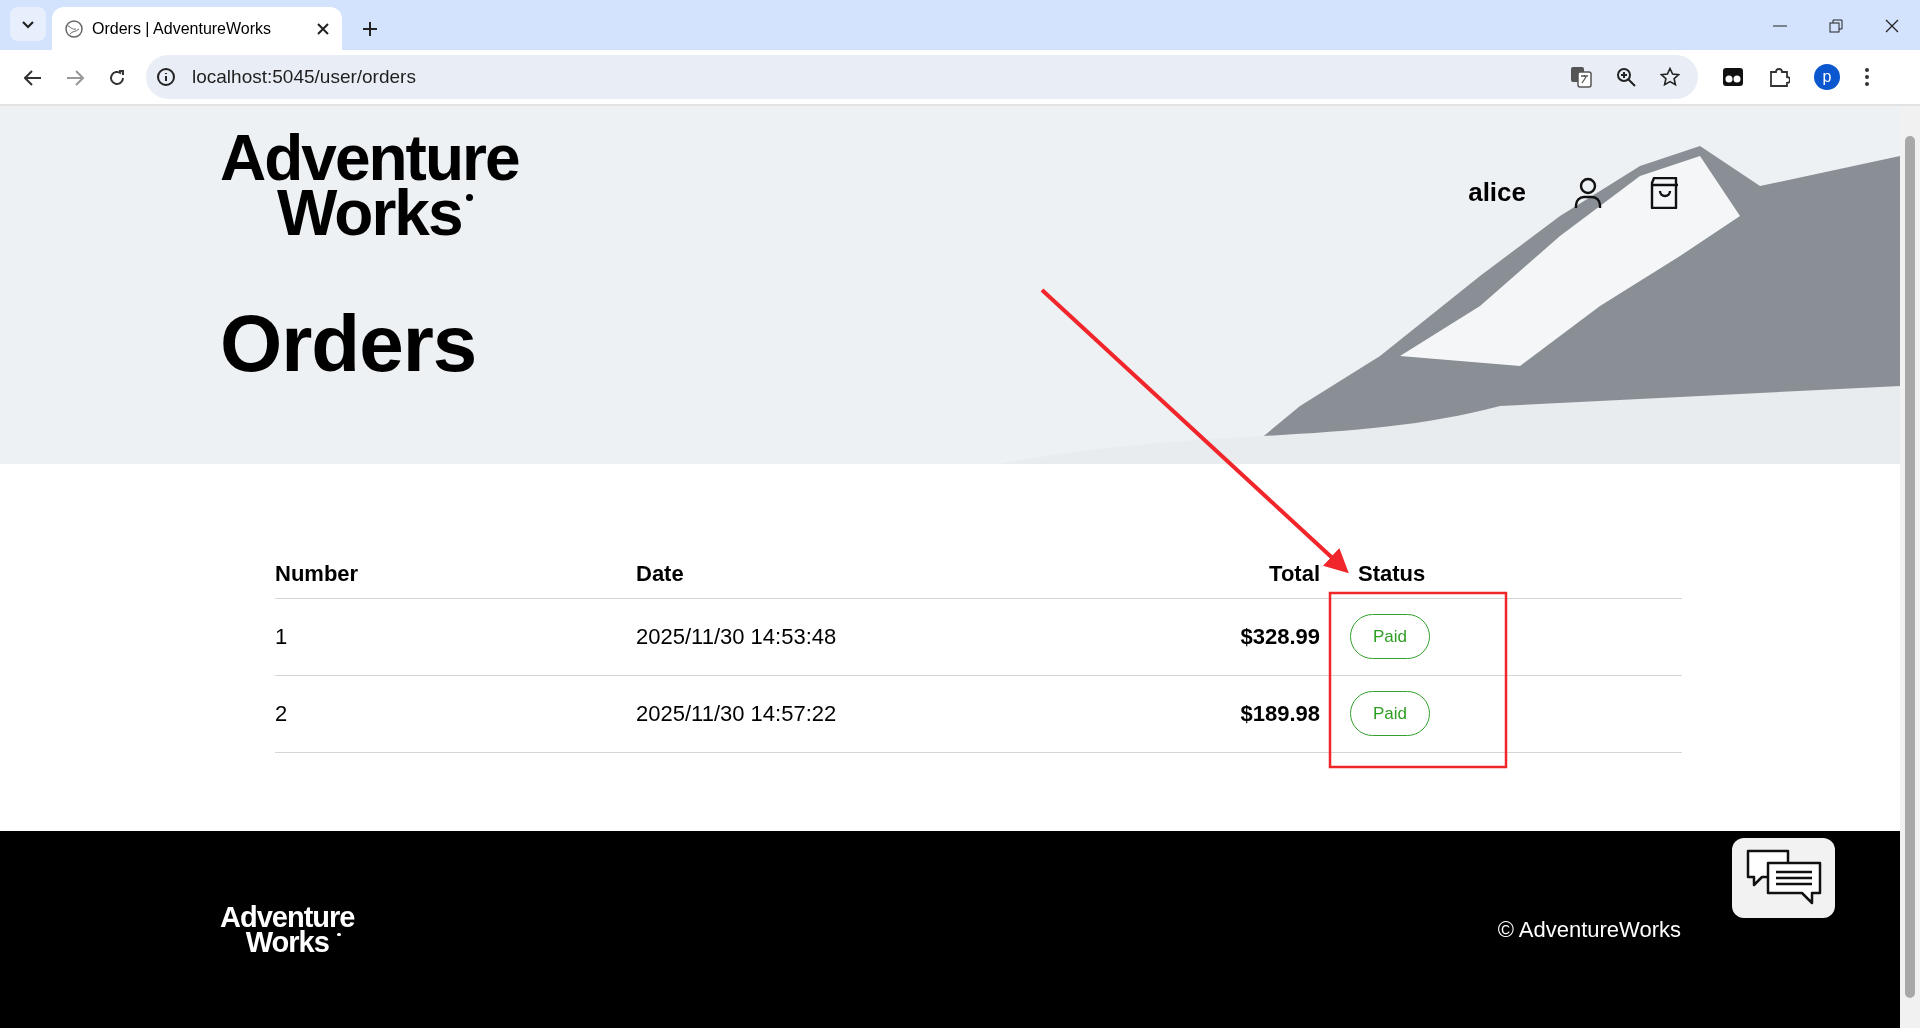 The width and height of the screenshot is (1920, 1030). What do you see at coordinates (281, 713) in the screenshot?
I see `order-number: 2` at bounding box center [281, 713].